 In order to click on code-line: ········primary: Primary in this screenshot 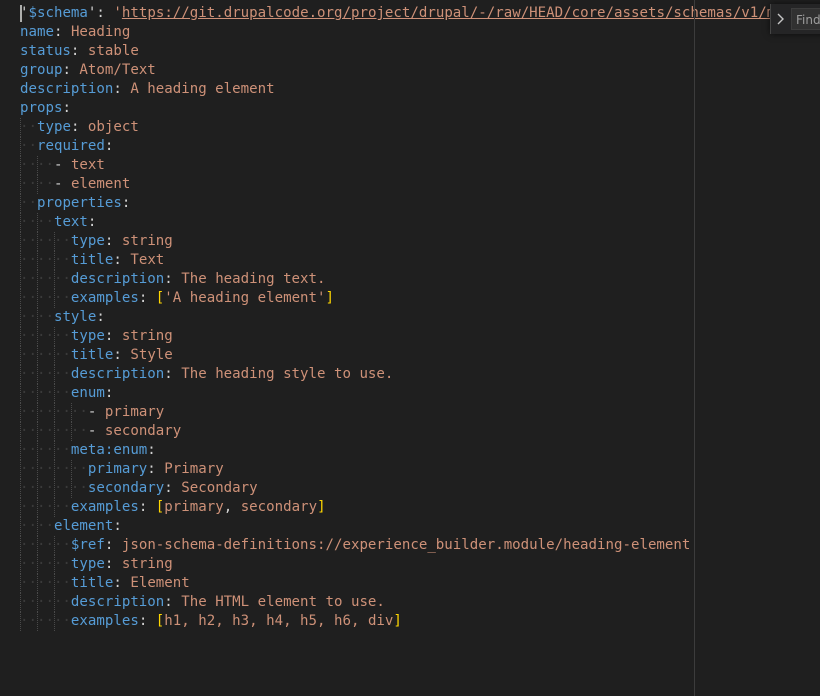, I will do `click(420, 469)`.